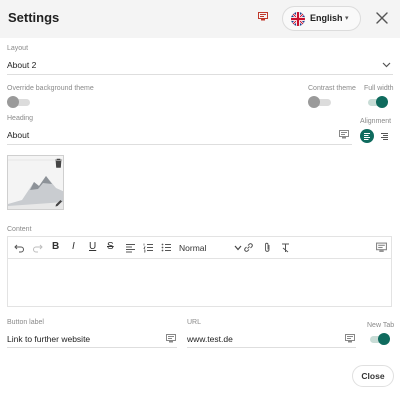 This screenshot has height=403, width=400. What do you see at coordinates (92, 338) in the screenshot?
I see `button-label-input: Link to further website` at bounding box center [92, 338].